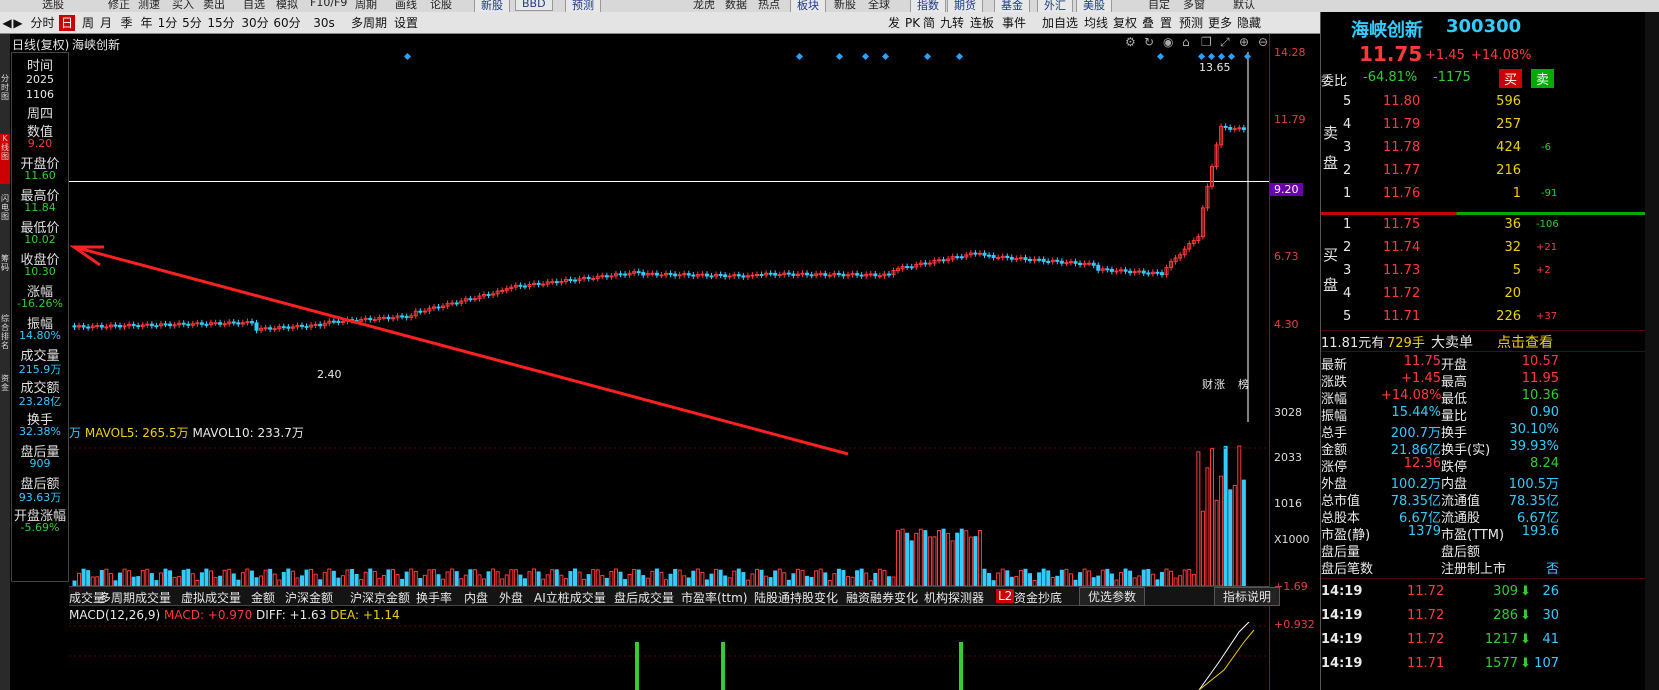 This screenshot has width=1659, height=690. I want to click on topbar-item: 美股, so click(1094, 6).